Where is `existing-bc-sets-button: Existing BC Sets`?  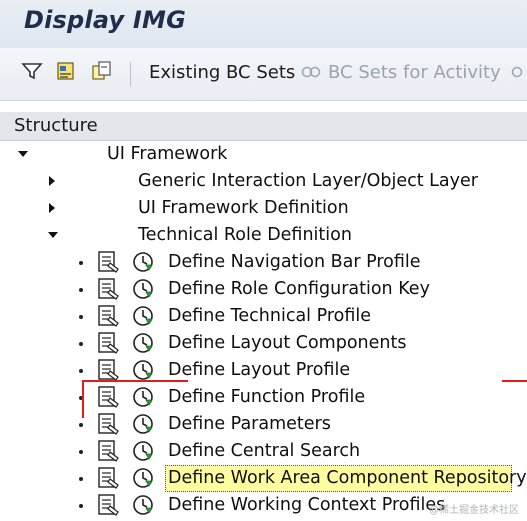
existing-bc-sets-button: Existing BC Sets is located at coordinates (222, 72).